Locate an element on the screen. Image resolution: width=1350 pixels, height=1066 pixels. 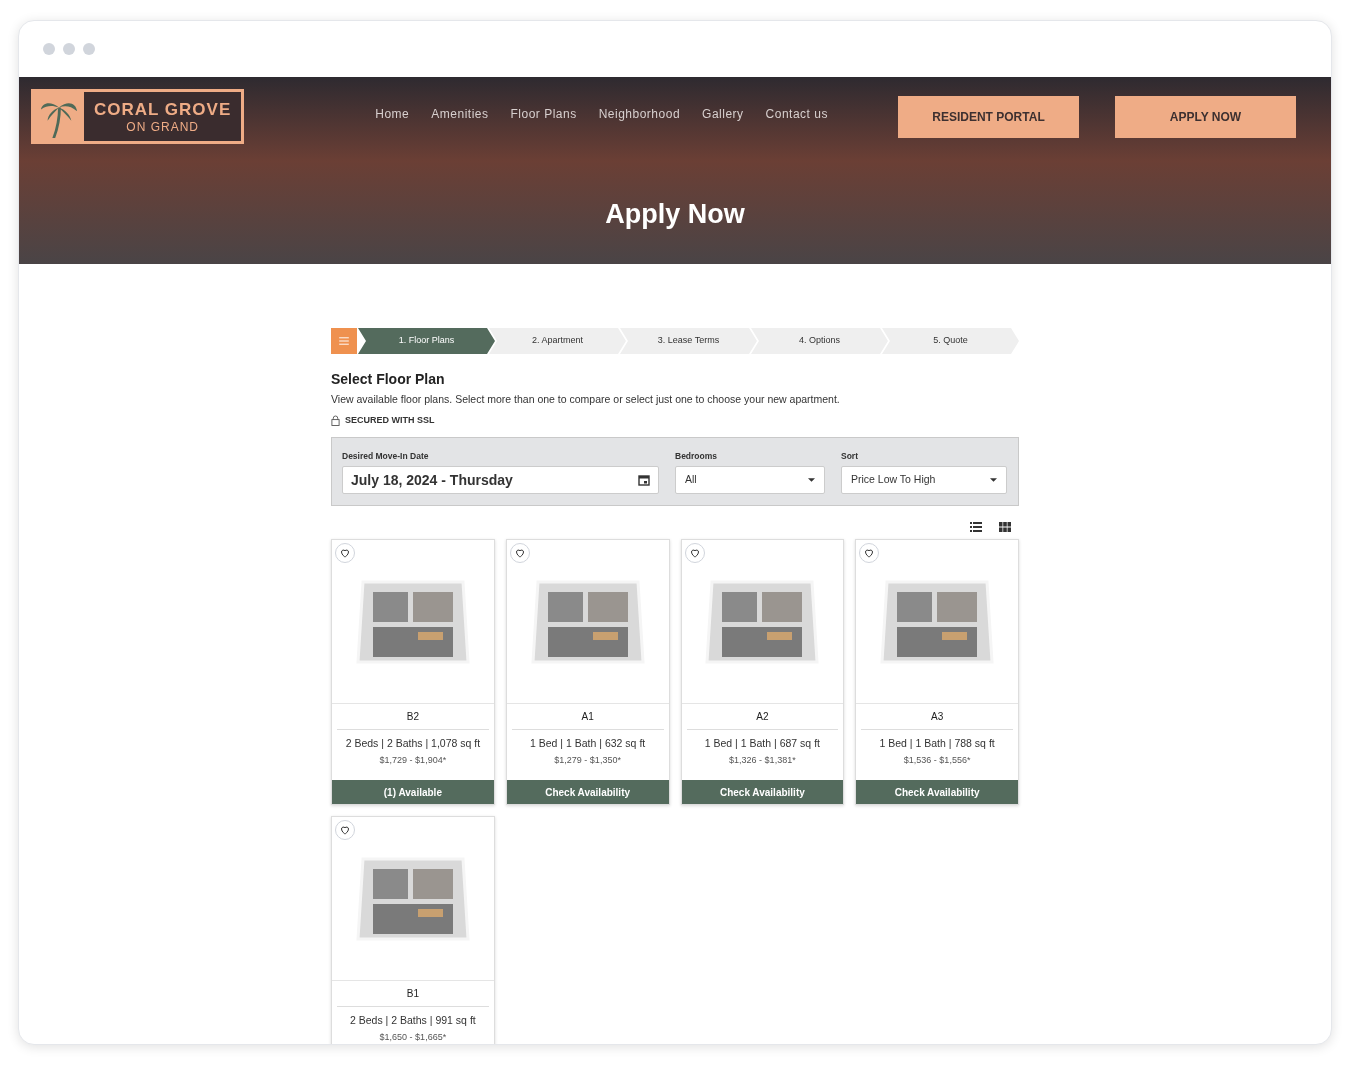
brand-logo: CORAL GROVE ON GRAND is located at coordinates (138, 116).